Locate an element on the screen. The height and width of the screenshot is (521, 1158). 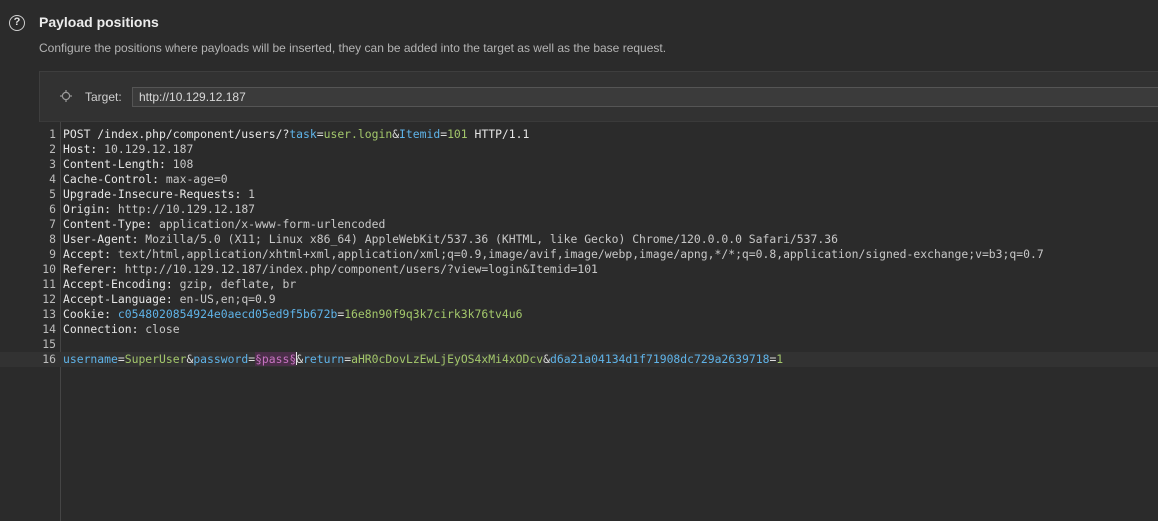
line-number: 5 is located at coordinates (52, 194).